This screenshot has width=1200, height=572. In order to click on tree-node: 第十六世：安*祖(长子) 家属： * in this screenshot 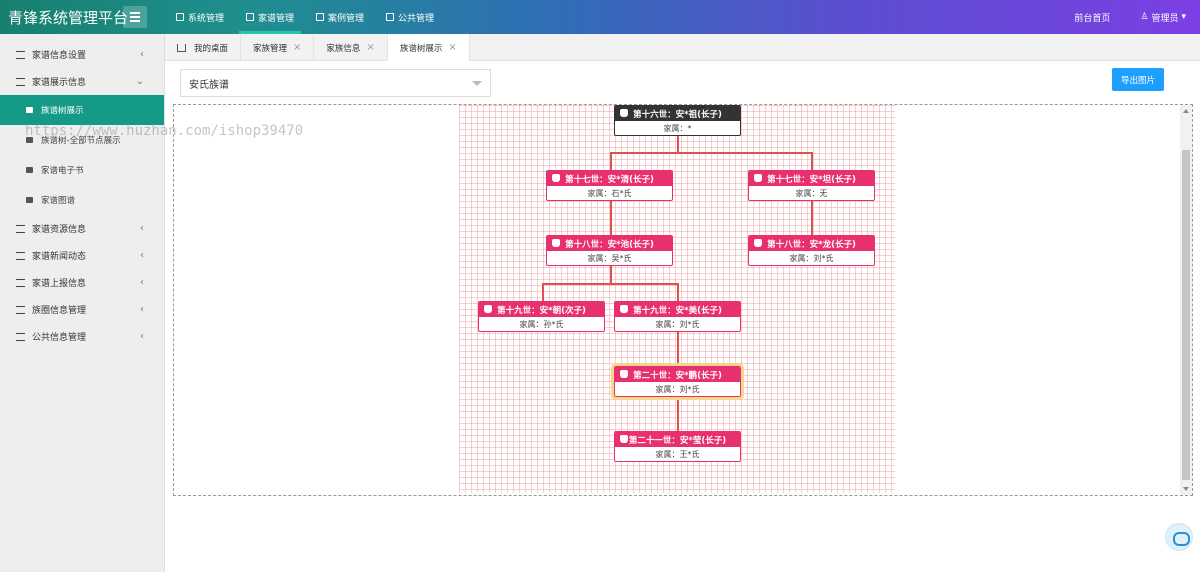, I will do `click(677, 120)`.